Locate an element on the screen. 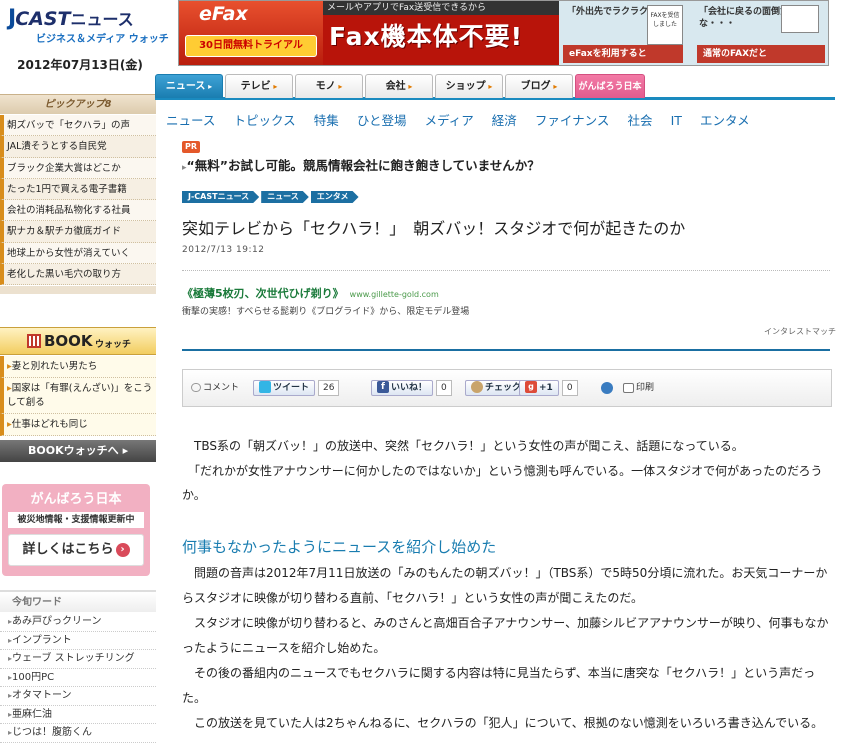  pickup-footer is located at coordinates (78, 290).